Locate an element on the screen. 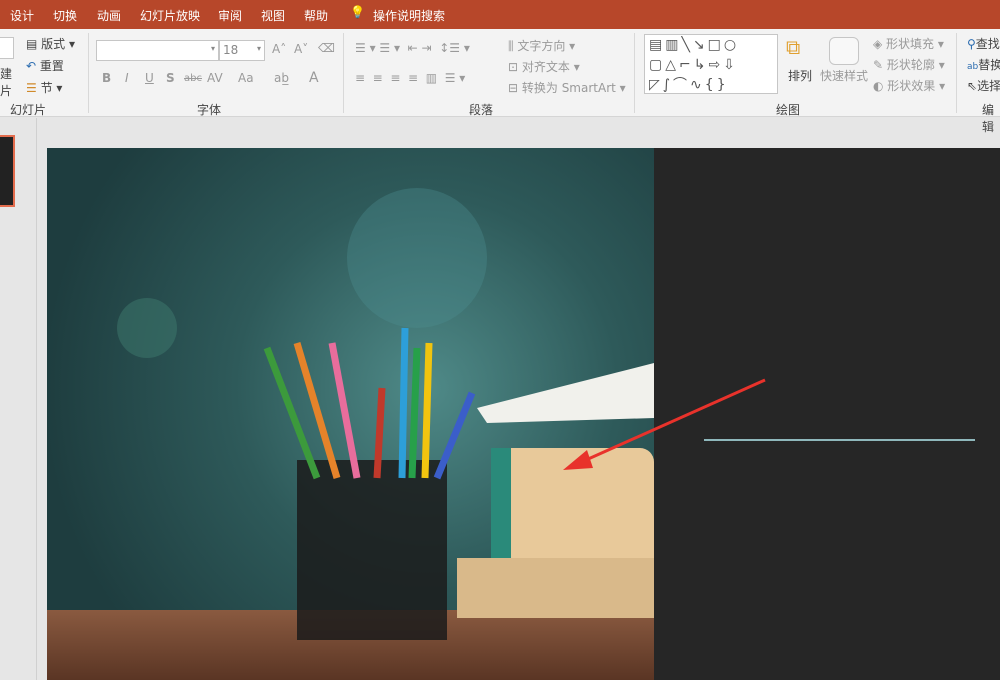 This screenshot has height=680, width=1000. new-slide-dropdown: 片 is located at coordinates (6, 90).